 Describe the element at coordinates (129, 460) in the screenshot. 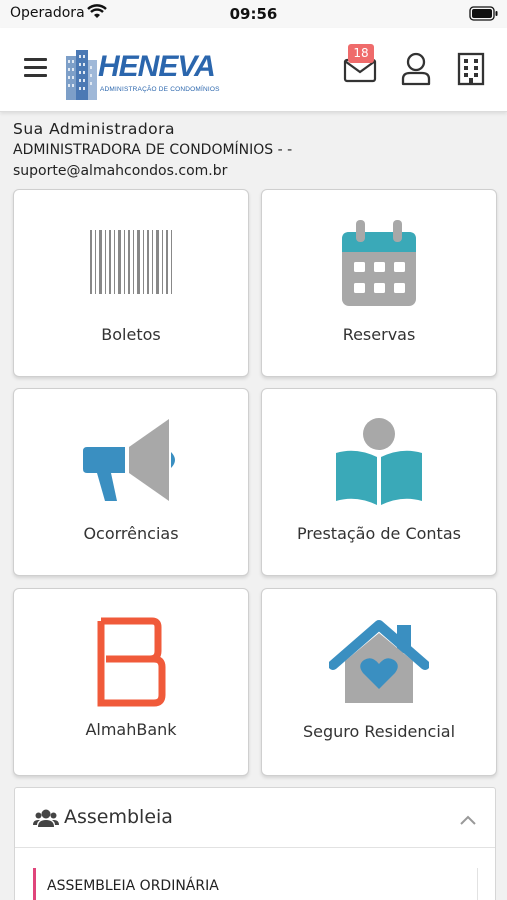

I see `megaphone-icon` at that location.